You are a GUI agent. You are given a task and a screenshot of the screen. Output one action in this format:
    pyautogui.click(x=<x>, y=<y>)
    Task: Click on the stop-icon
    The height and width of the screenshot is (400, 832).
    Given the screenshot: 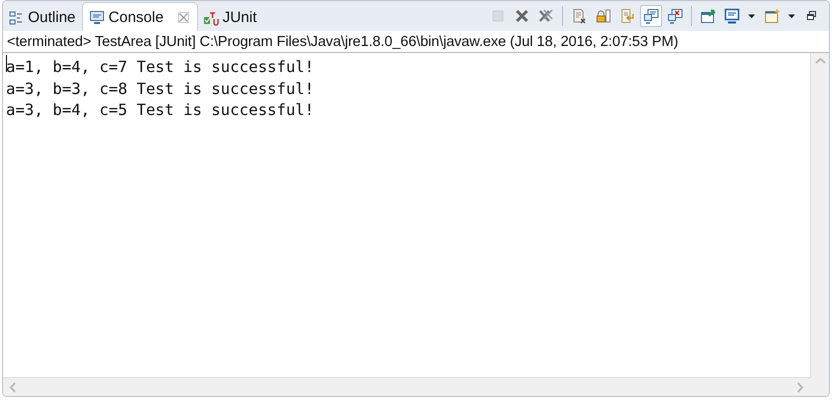 What is the action you would take?
    pyautogui.click(x=498, y=16)
    